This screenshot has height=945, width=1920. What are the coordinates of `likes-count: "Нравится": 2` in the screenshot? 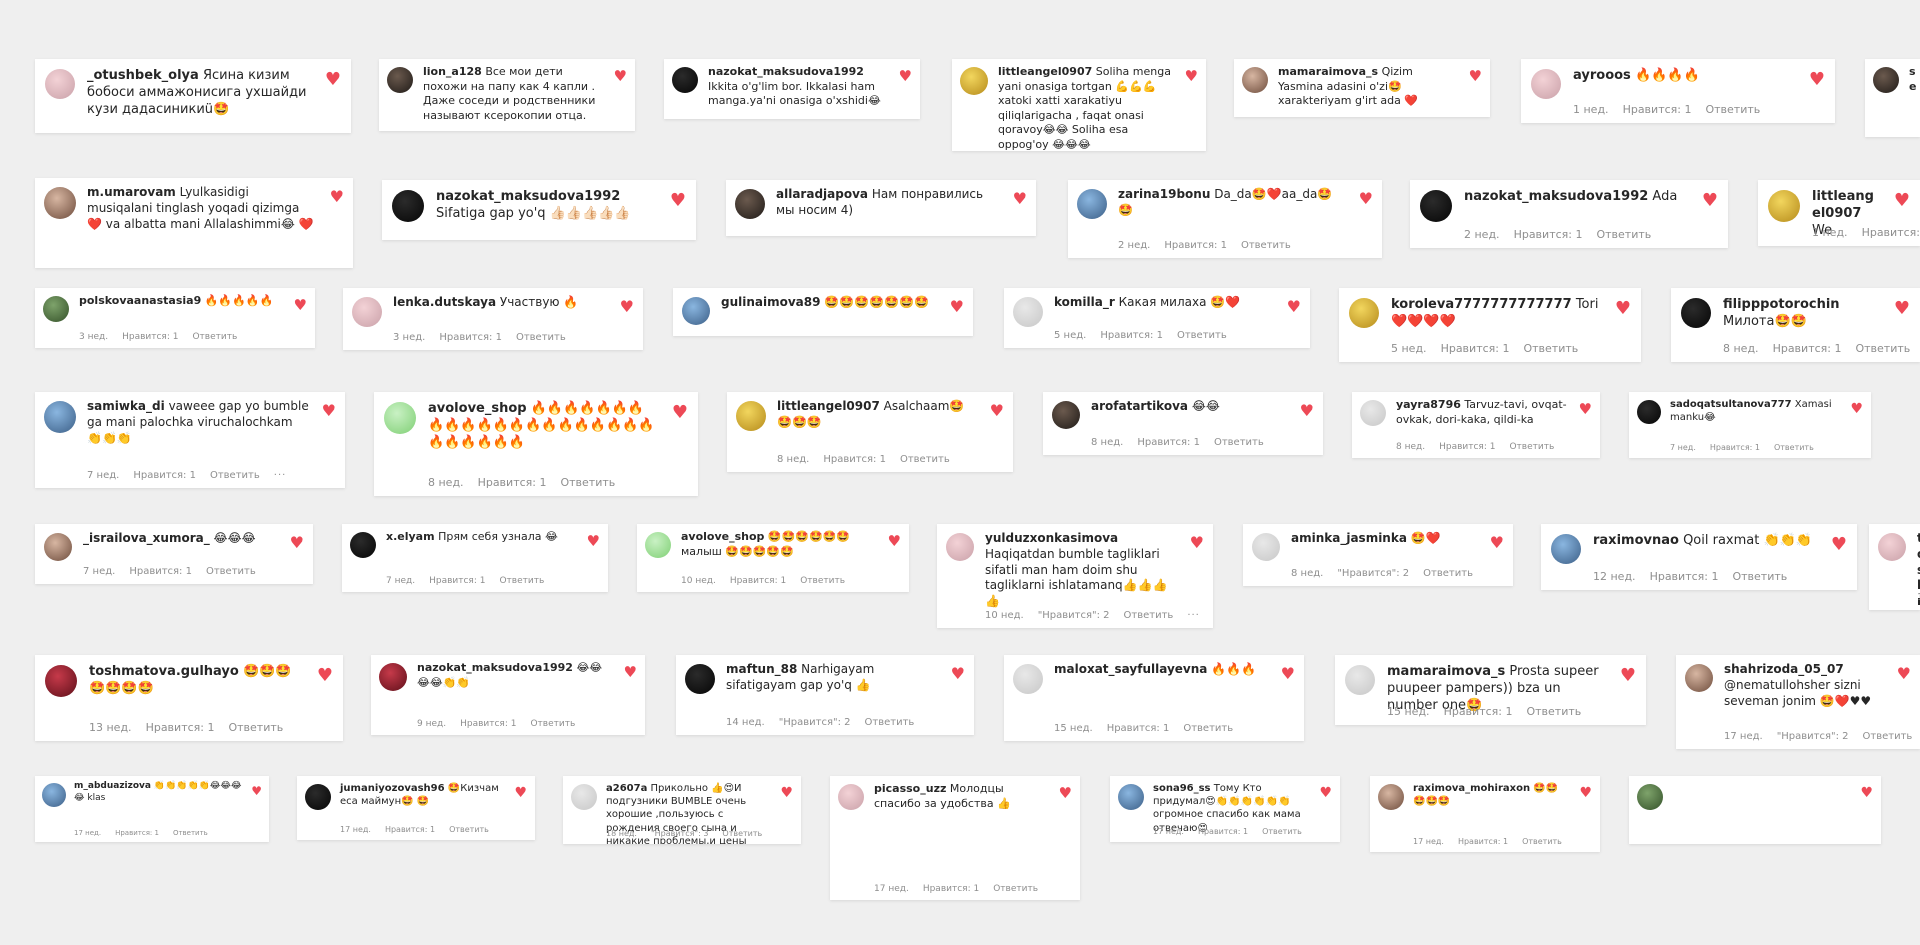 It's located at (815, 722).